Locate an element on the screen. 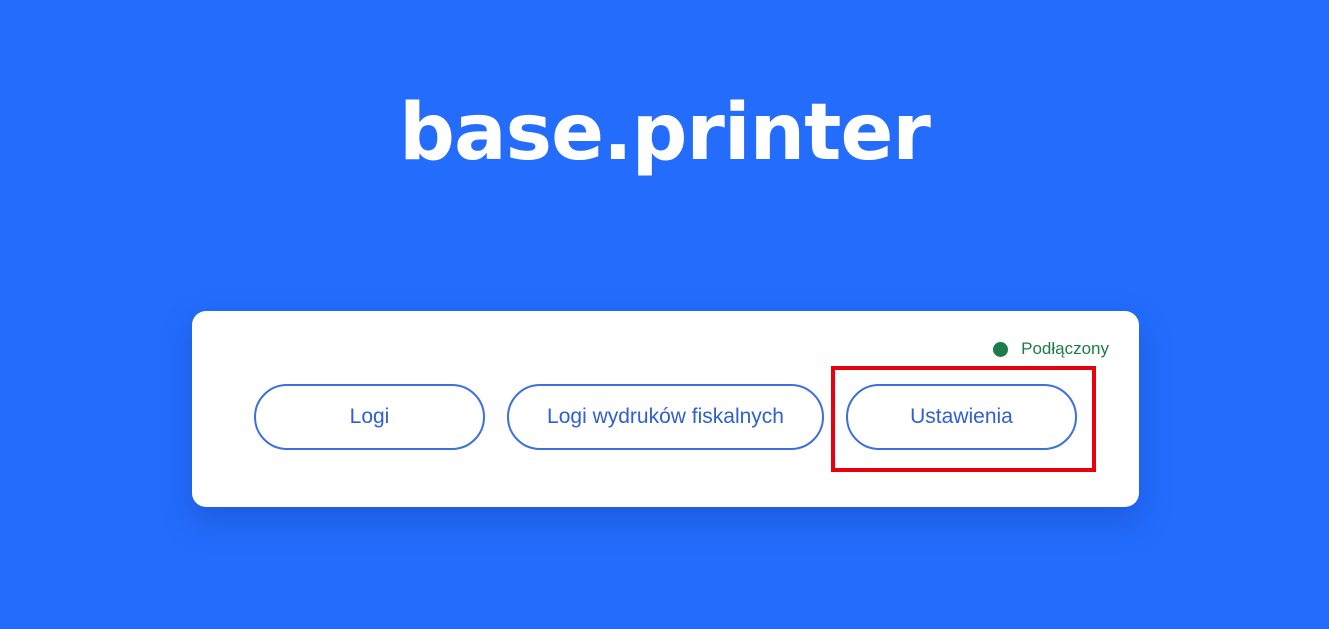 The width and height of the screenshot is (1329, 629). status-label: Podłączony is located at coordinates (1065, 348).